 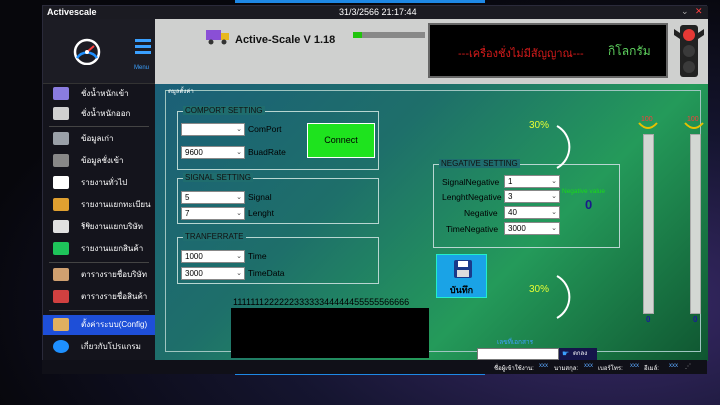 I want to click on signal-select-value: 5, so click(x=187, y=197).